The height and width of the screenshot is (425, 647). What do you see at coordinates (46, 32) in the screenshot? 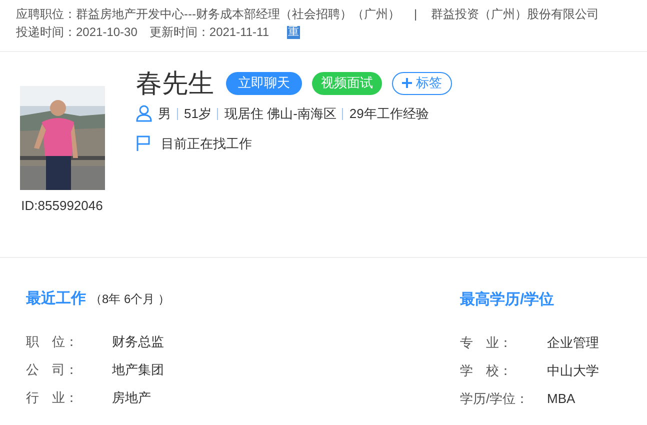
I see `applied-label: 投递时间：` at bounding box center [46, 32].